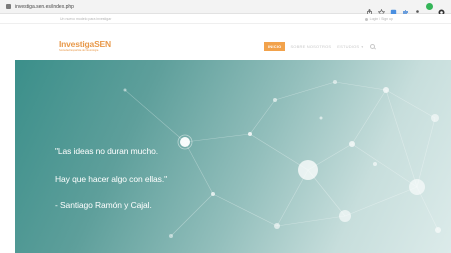  I want to click on site-logo: InvestigaSEN, so click(85, 44).